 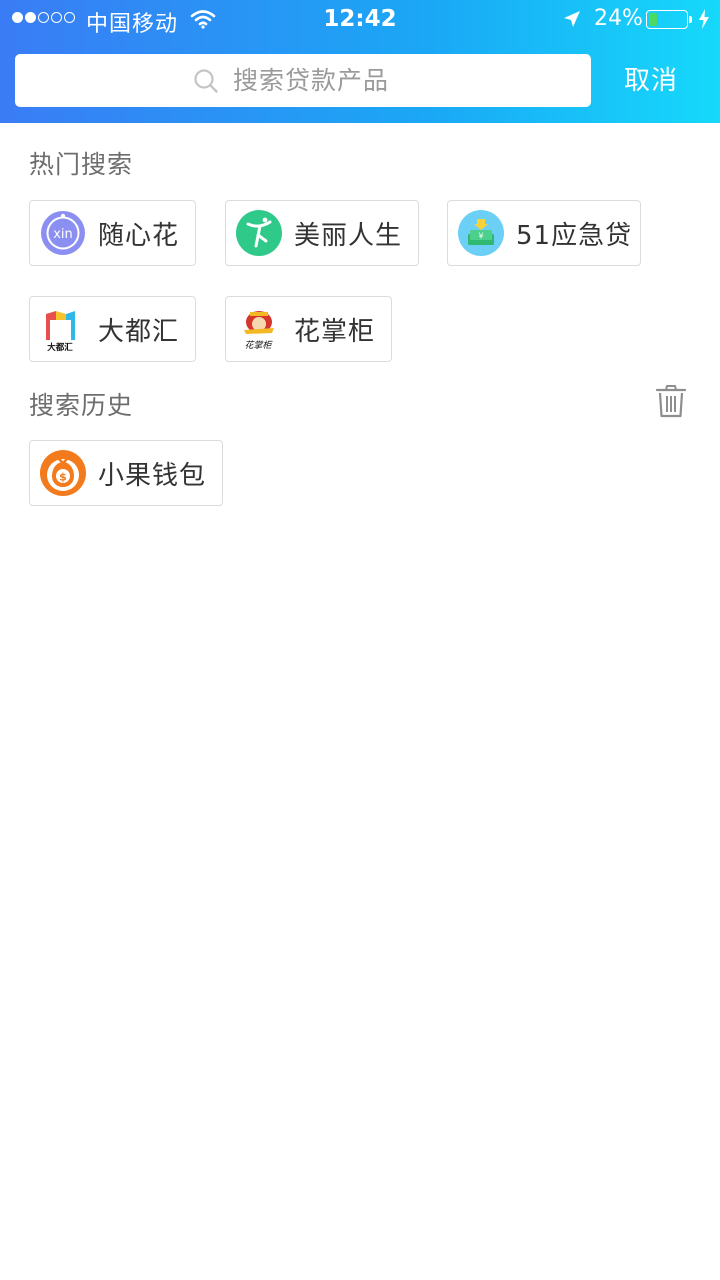 I want to click on location-arrow-icon, so click(x=572, y=19).